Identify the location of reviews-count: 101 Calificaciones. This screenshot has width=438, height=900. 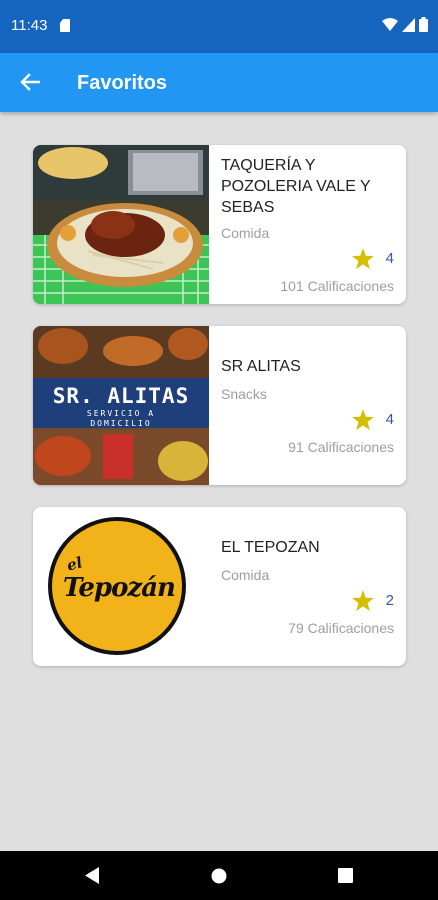
(337, 286).